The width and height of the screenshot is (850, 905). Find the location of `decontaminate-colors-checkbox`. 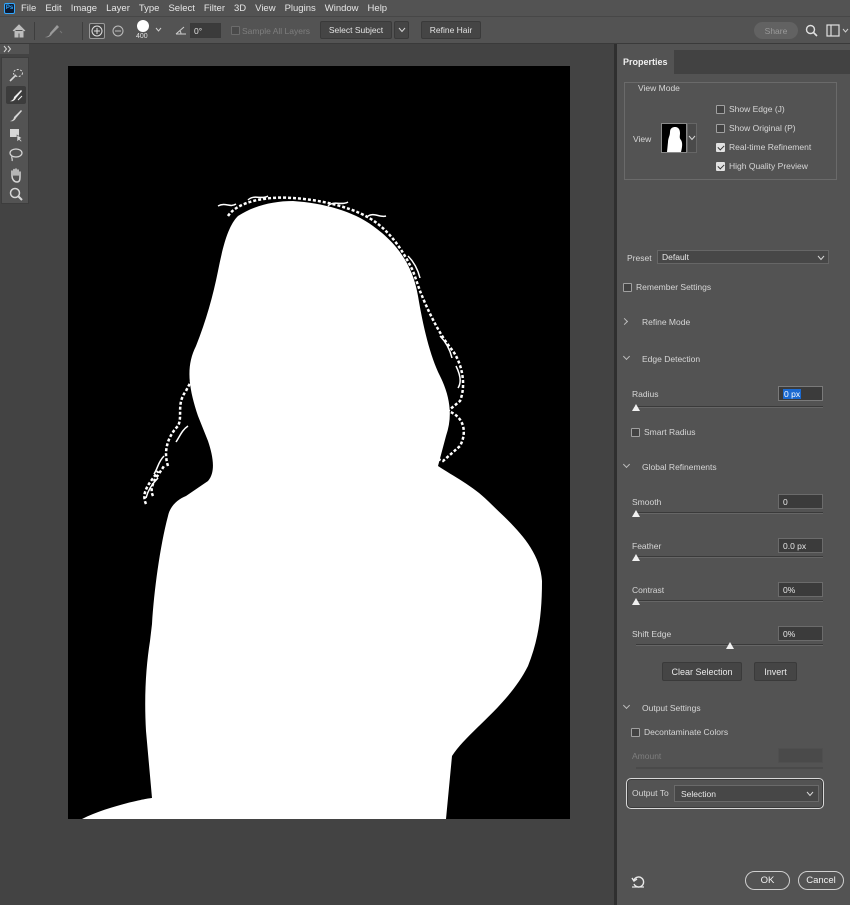

decontaminate-colors-checkbox is located at coordinates (635, 732).